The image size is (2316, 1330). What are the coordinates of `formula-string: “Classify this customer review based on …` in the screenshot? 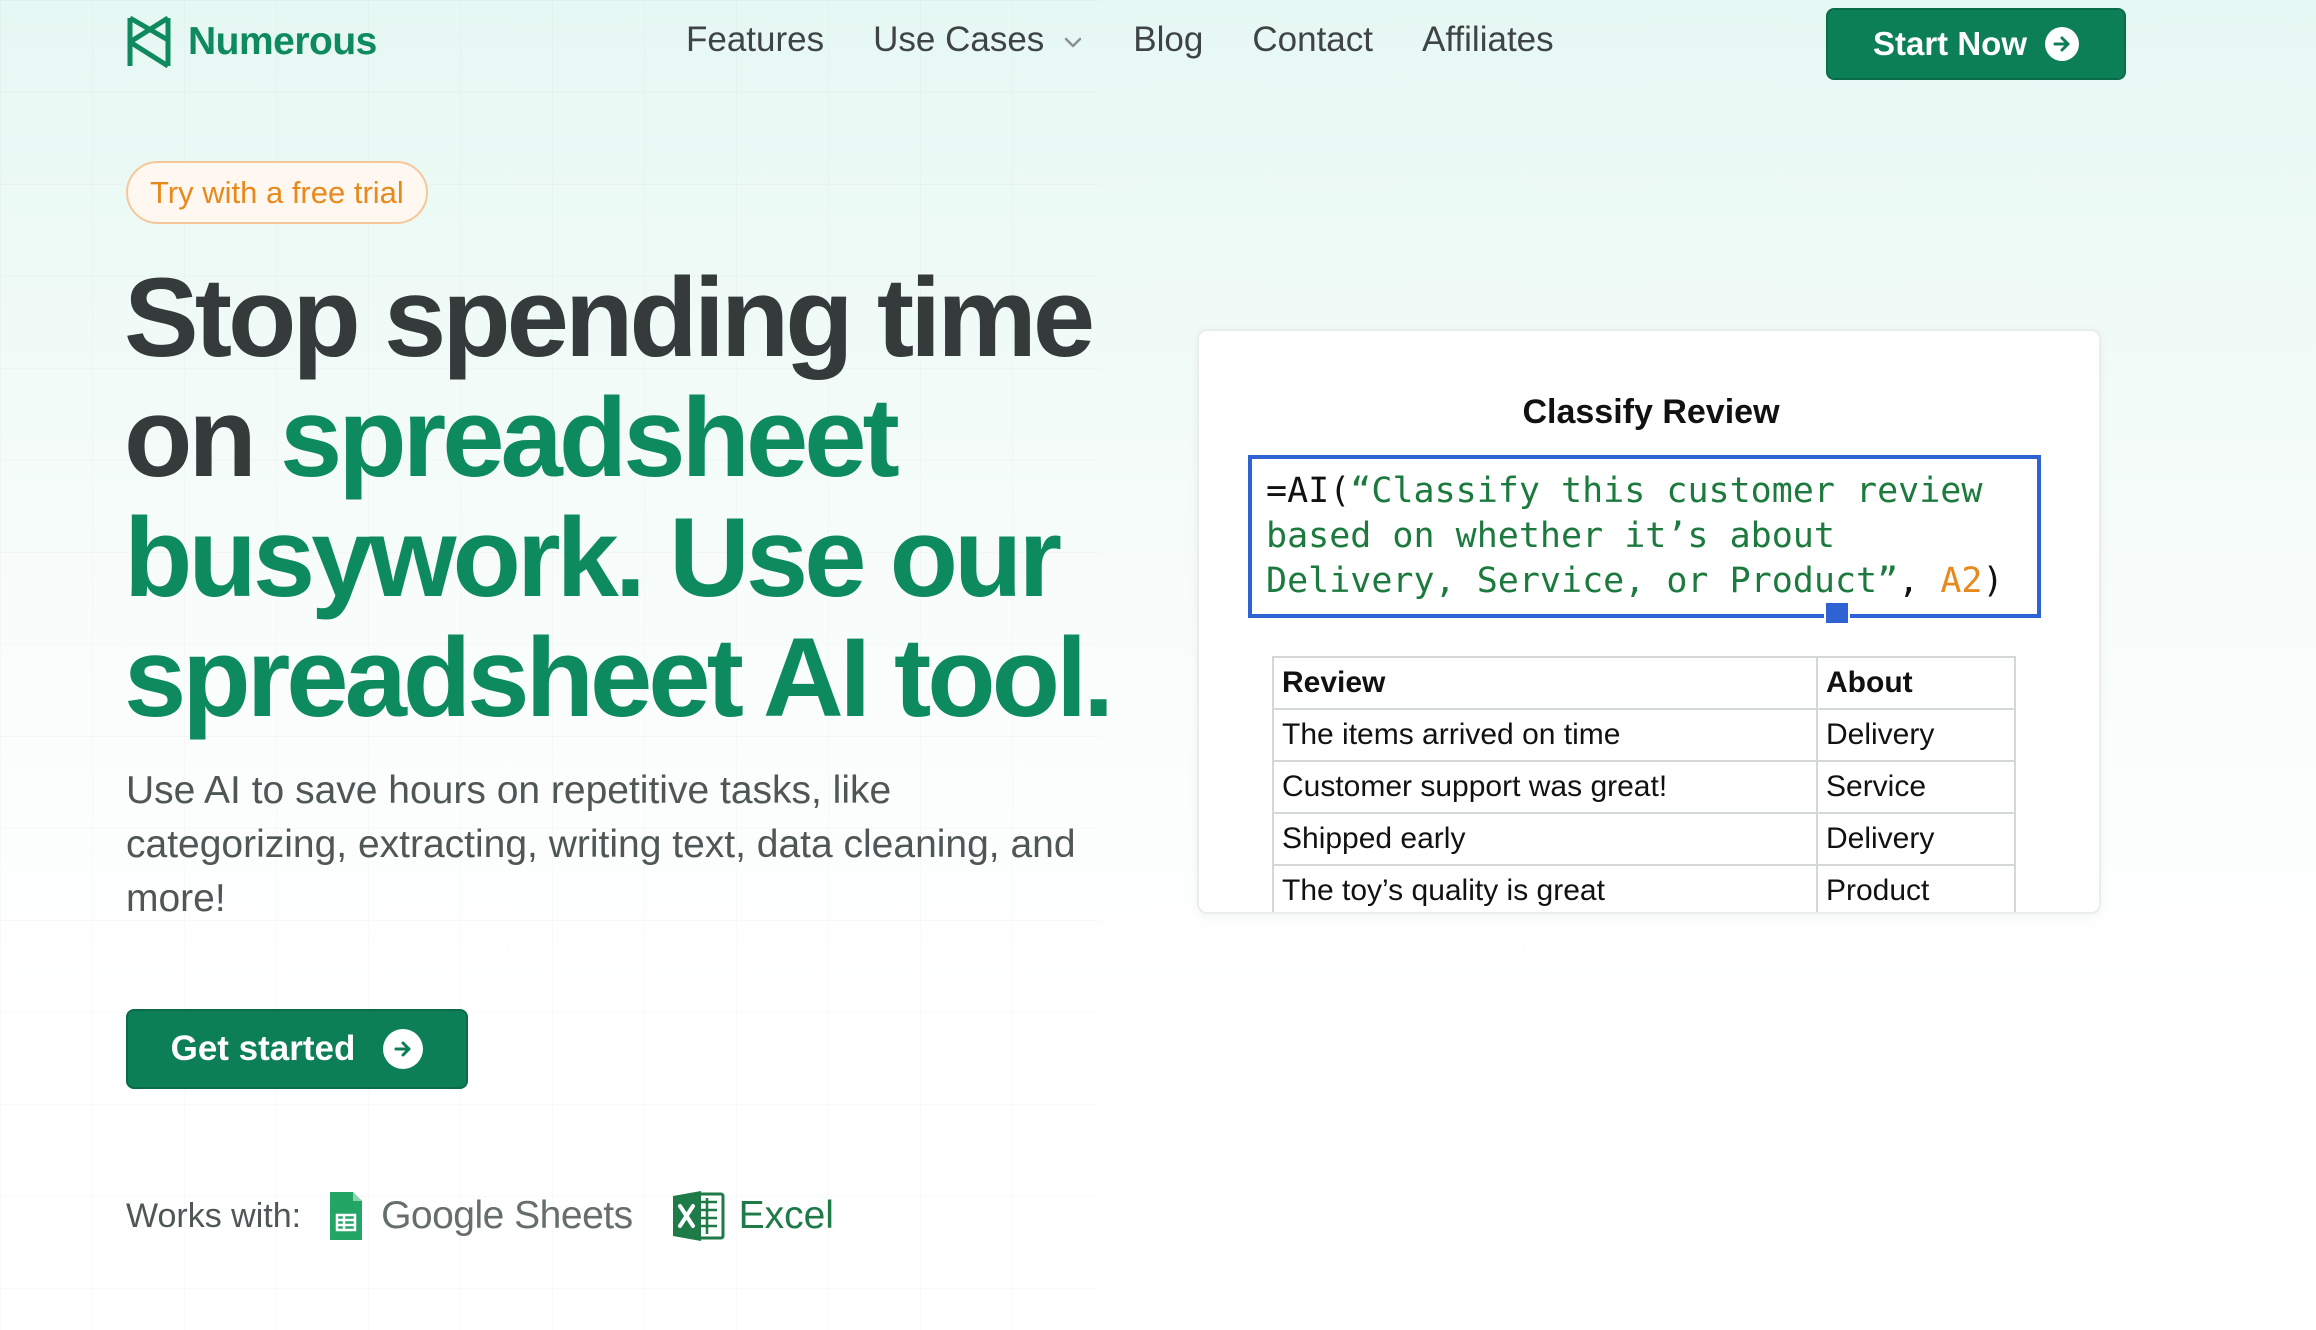 It's located at (1624, 536).